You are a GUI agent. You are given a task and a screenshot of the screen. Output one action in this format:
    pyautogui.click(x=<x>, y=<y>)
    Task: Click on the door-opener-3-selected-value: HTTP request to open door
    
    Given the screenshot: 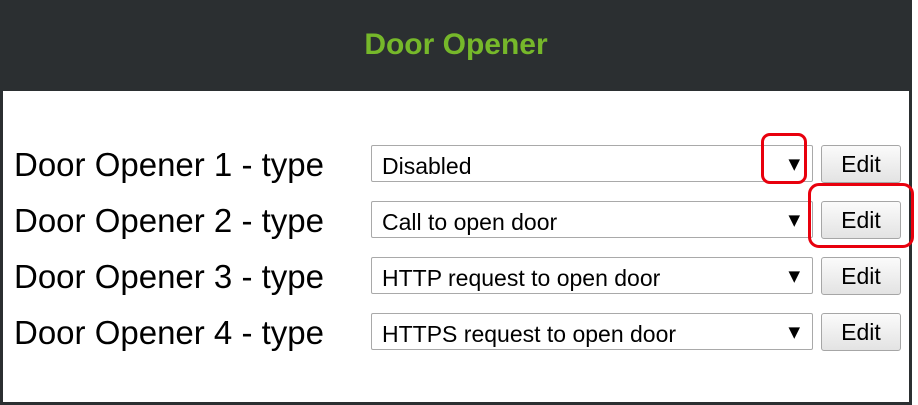 What is the action you would take?
    pyautogui.click(x=521, y=278)
    